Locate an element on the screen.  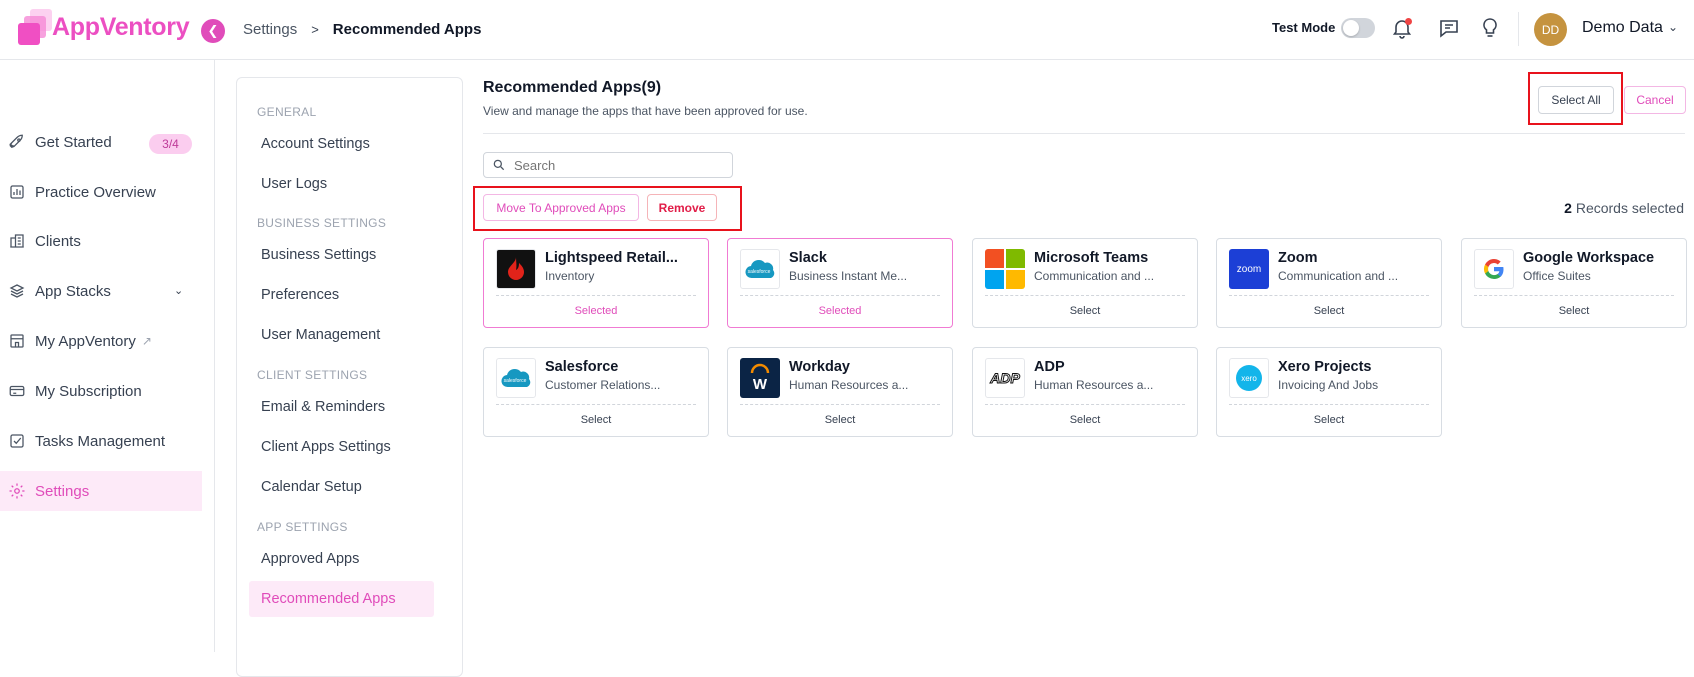
sidebar-item-label: Tasks Management is located at coordinates (100, 441).